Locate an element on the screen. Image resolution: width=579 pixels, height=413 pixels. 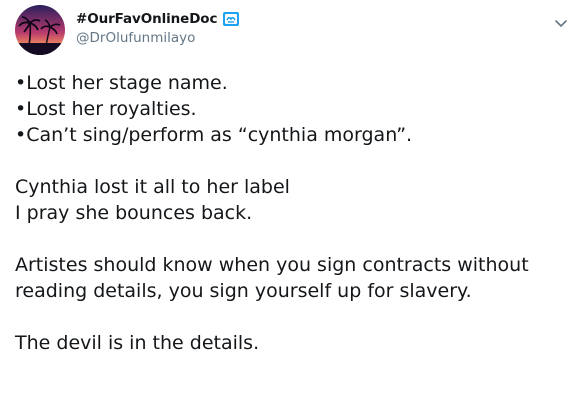
tweet-line: •Can’t sing/perform as “cynthia morgan”. is located at coordinates (214, 135).